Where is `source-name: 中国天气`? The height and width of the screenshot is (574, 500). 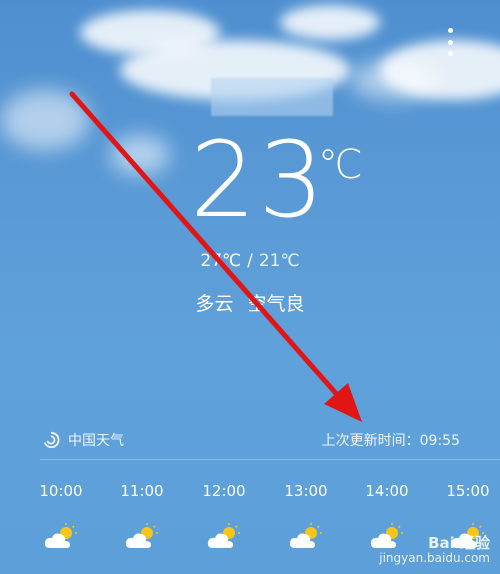
source-name: 中国天气 is located at coordinates (96, 441).